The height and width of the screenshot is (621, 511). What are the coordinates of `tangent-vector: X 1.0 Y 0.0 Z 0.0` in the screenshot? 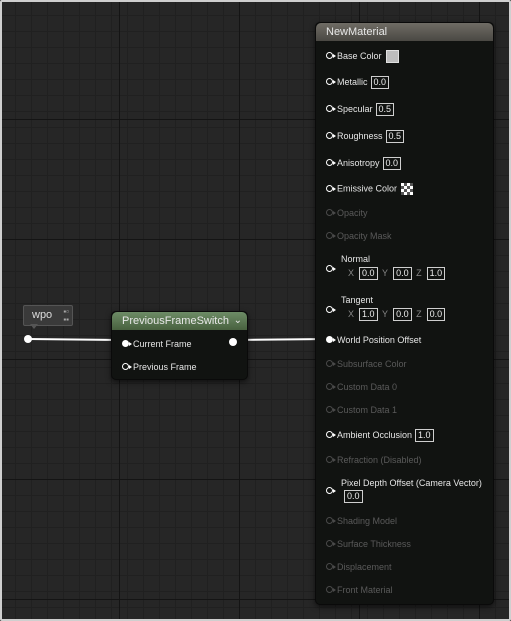 It's located at (396, 314).